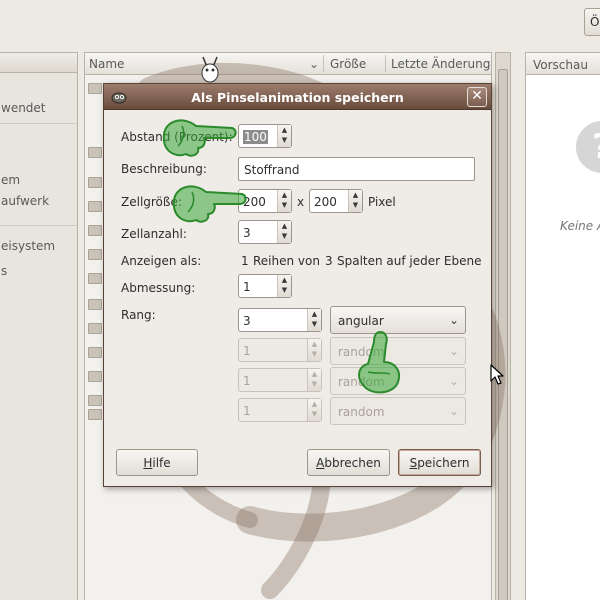  I want to click on cancel-button: Abbrechen, so click(348, 462).